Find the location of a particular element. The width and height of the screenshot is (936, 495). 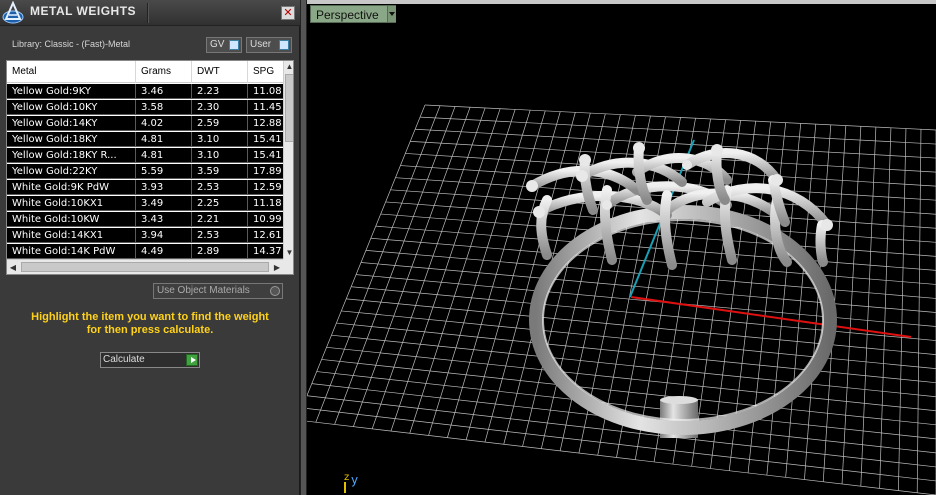

title-separator is located at coordinates (148, 13).